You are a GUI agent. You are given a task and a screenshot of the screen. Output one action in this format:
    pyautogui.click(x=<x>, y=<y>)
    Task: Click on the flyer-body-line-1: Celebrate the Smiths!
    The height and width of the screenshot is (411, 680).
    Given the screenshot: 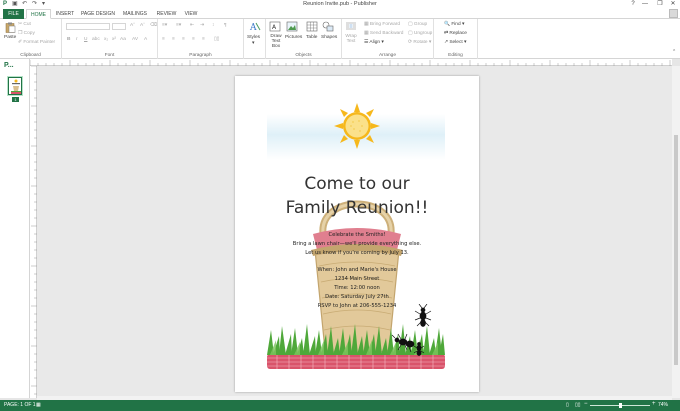 What is the action you would take?
    pyautogui.click(x=357, y=235)
    